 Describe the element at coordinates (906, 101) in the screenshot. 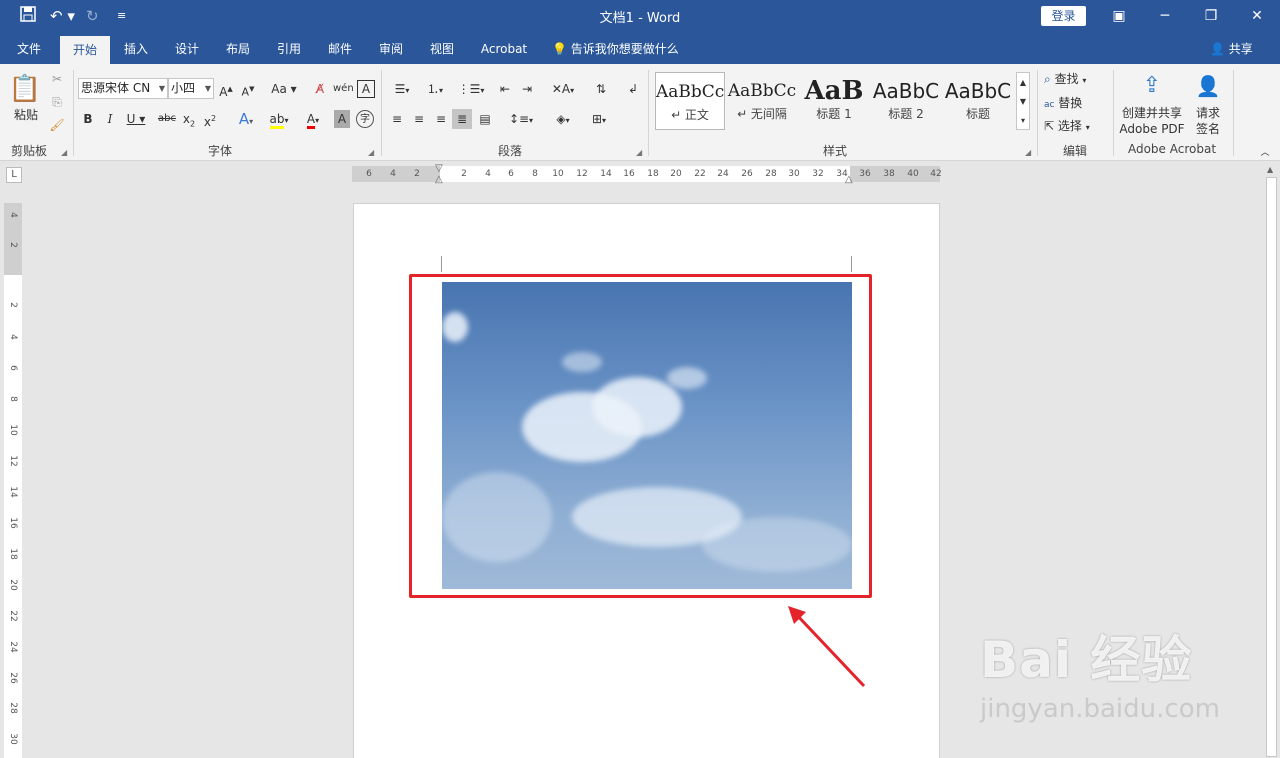

I see `style-heading-2: AaBbC 标题 2` at that location.